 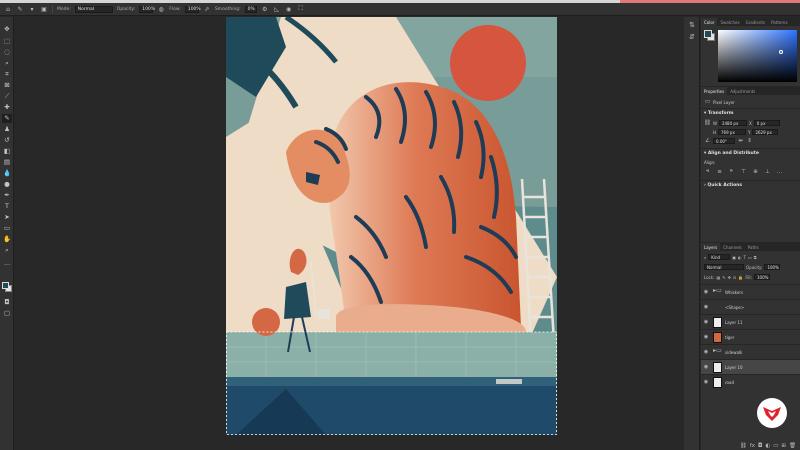 What do you see at coordinates (766, 123) in the screenshot?
I see `x-field: 0 px` at bounding box center [766, 123].